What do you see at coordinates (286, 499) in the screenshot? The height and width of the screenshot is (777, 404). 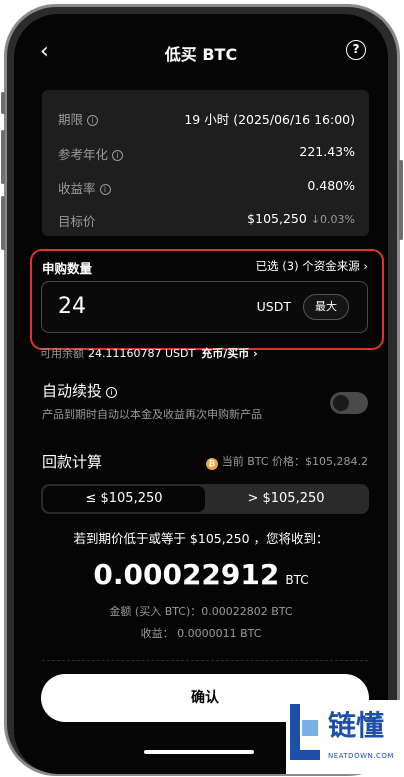 I see `scenario-tab-above: > $105,250` at bounding box center [286, 499].